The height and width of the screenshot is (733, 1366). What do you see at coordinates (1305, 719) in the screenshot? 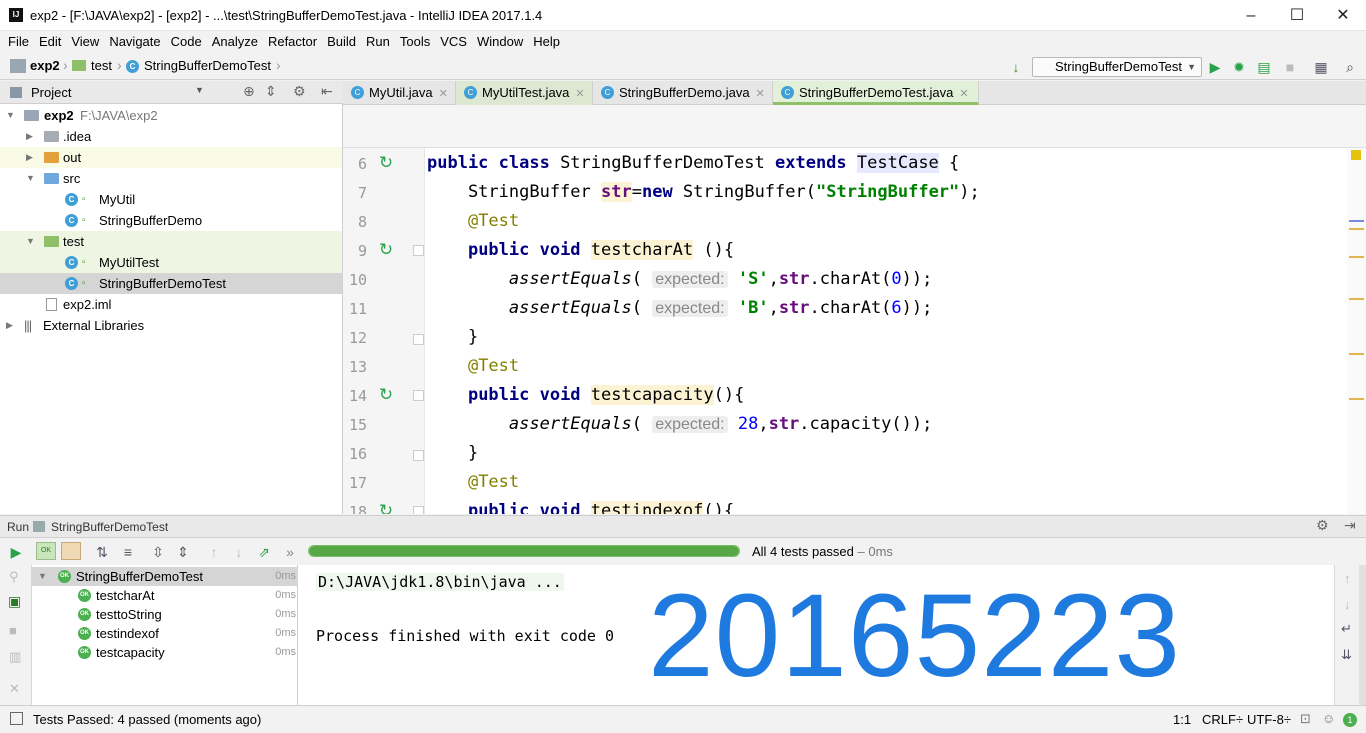
I see `lock-icon: ⊡` at bounding box center [1305, 719].